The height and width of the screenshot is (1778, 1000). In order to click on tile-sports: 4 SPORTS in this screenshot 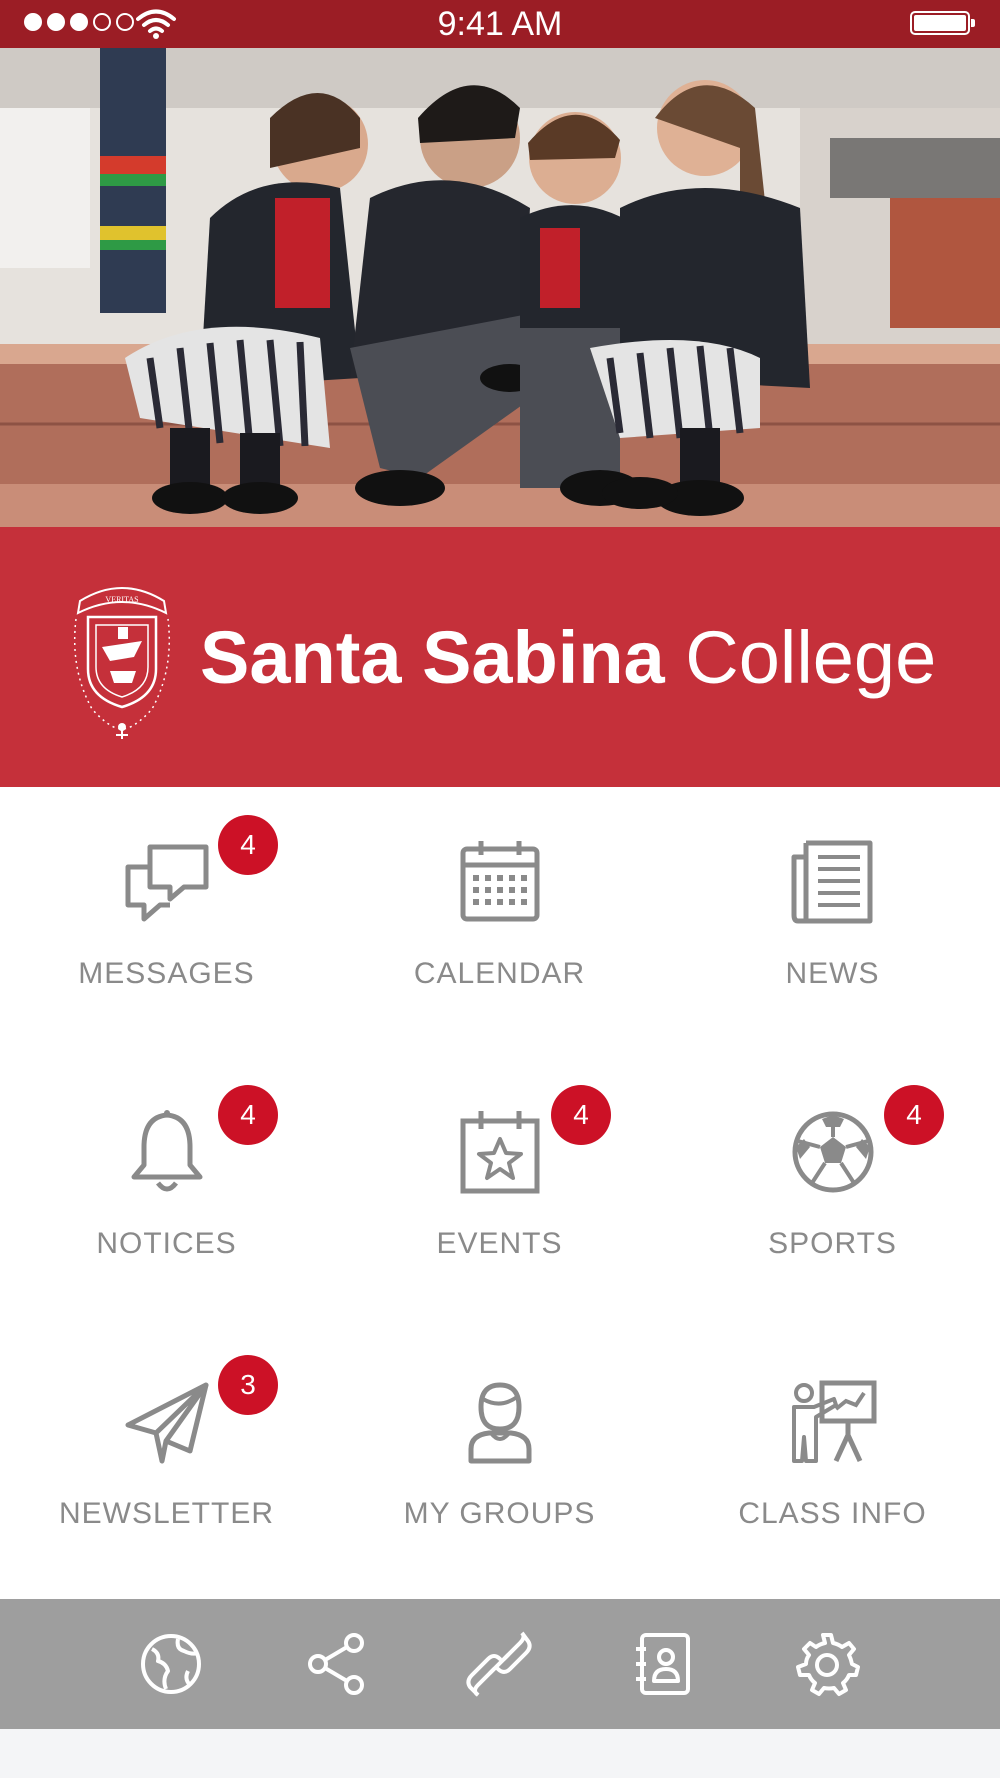, I will do `click(832, 1192)`.